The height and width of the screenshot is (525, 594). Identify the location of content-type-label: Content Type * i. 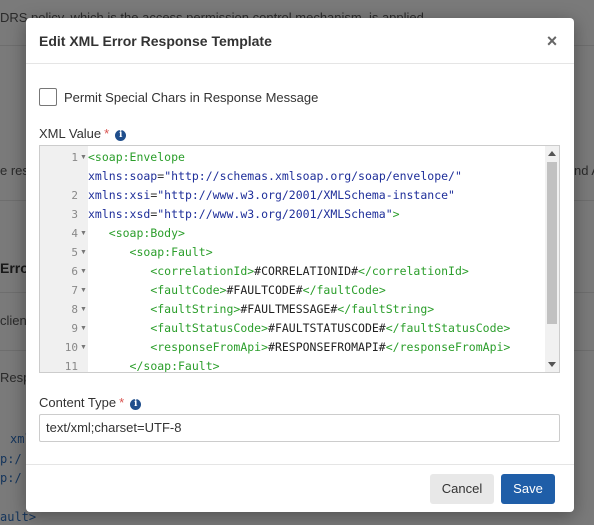
(90, 402).